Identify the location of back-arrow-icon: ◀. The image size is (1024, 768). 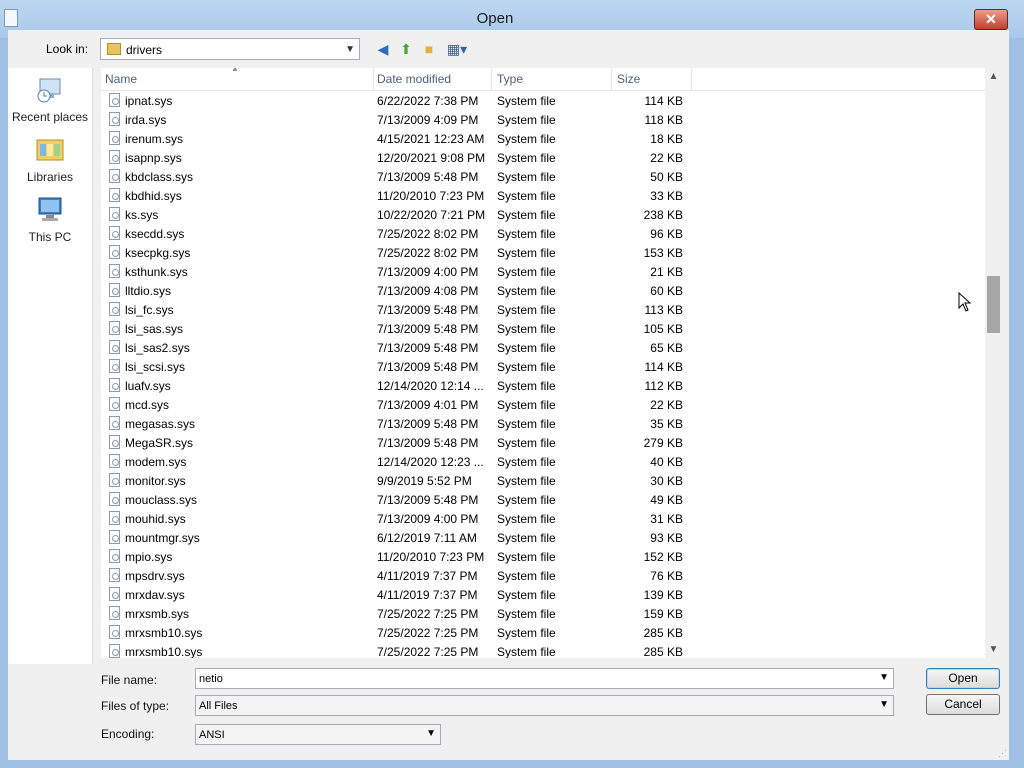
(383, 49).